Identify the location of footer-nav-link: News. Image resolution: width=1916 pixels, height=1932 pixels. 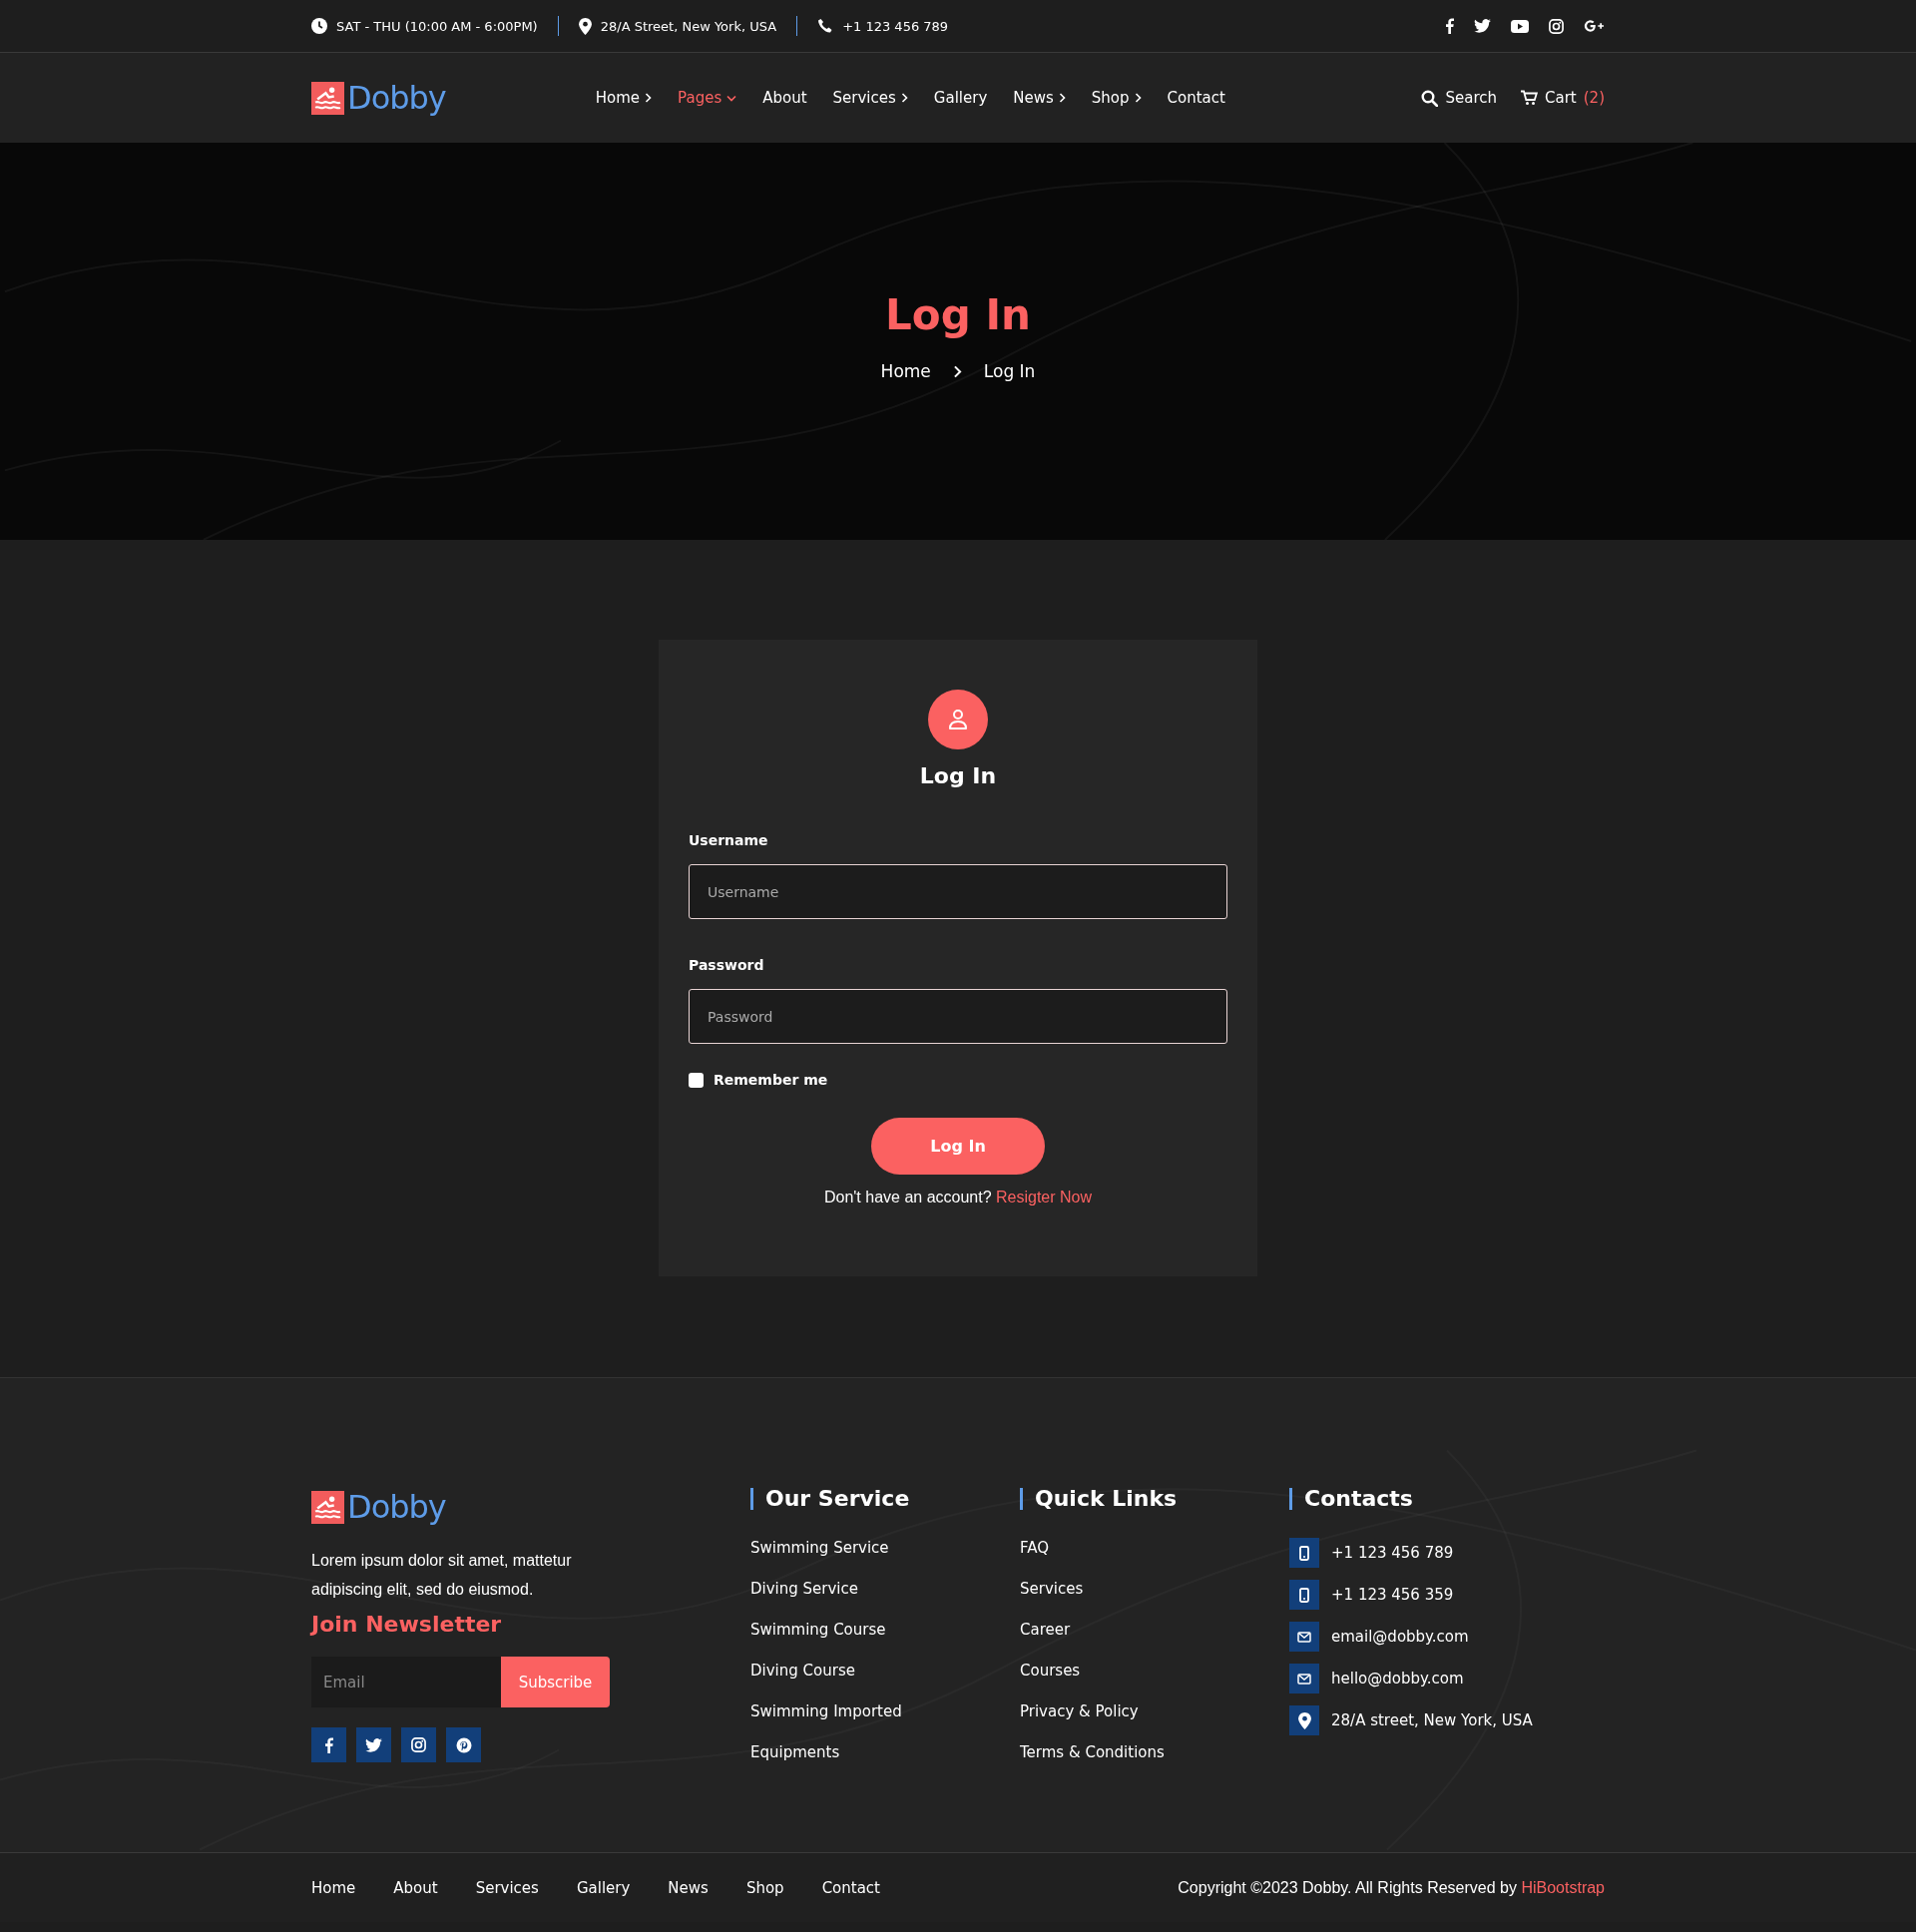
(688, 1888).